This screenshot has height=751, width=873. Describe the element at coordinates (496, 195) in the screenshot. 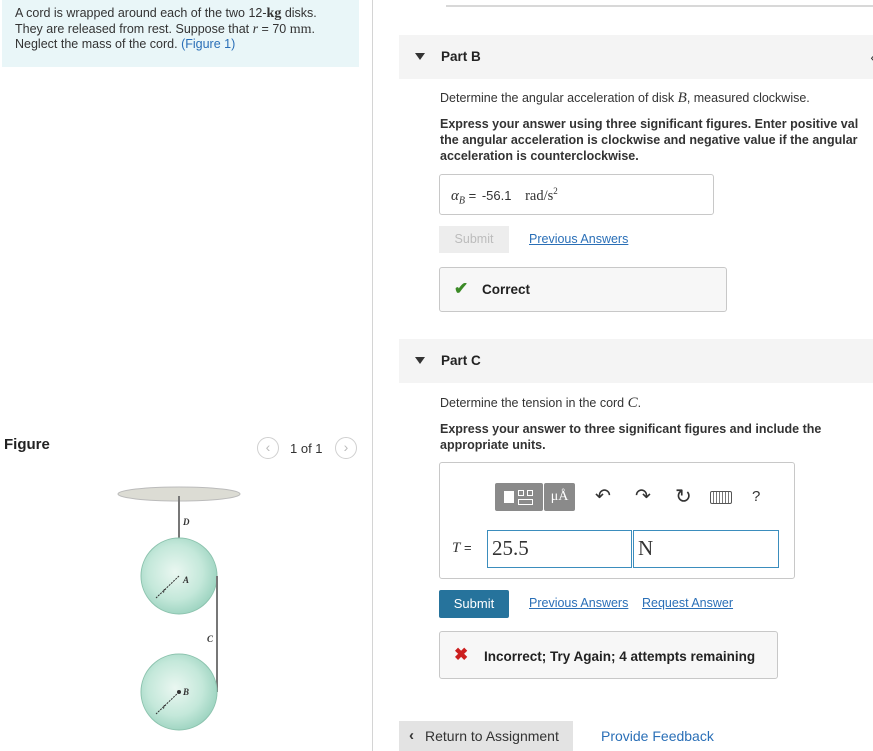

I see `part-b-answer-value: -56.1` at that location.